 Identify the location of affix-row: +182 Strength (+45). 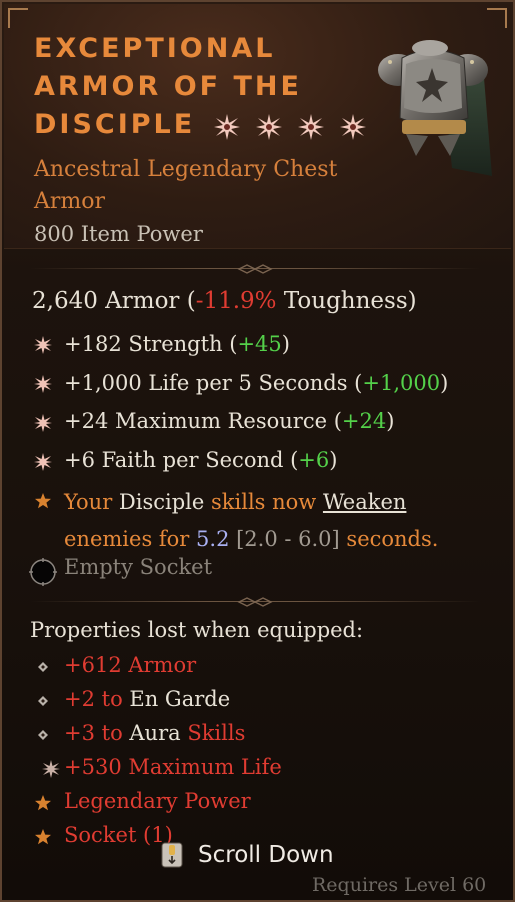
(177, 344).